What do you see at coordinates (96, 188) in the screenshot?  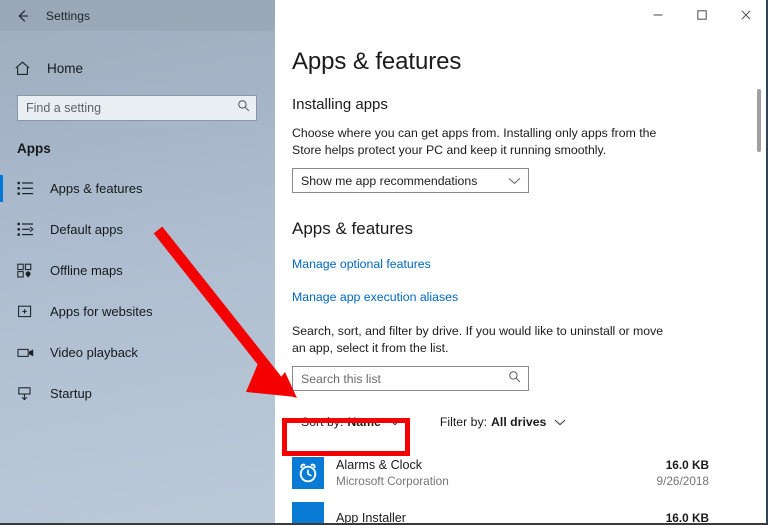 I see `sidebar-item-label: Apps & features` at bounding box center [96, 188].